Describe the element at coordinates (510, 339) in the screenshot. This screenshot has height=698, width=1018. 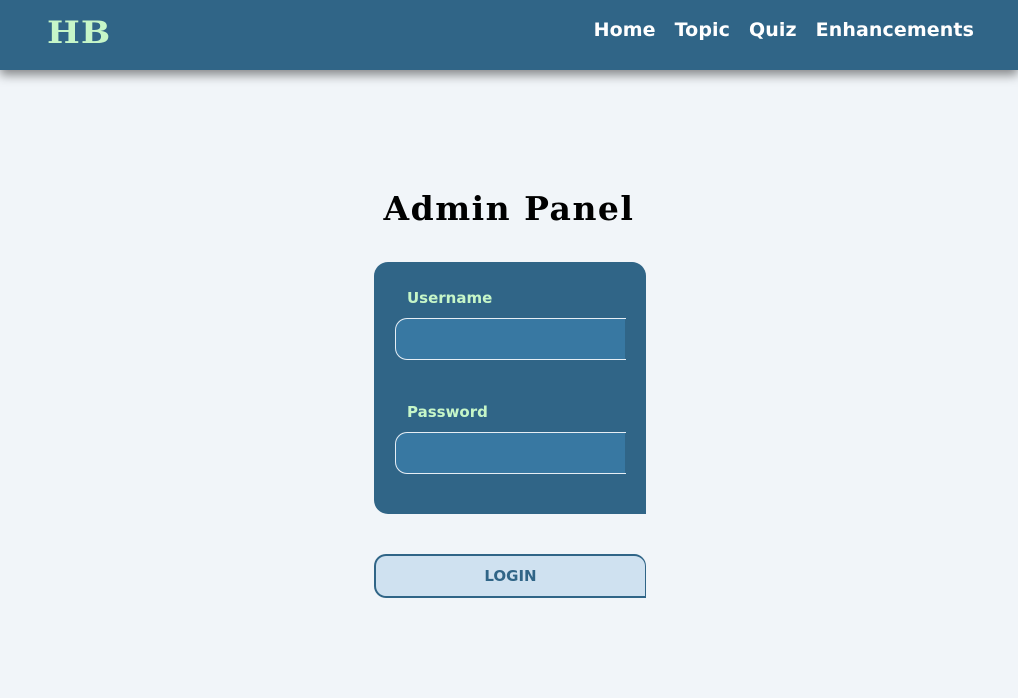
I see `username-input` at that location.